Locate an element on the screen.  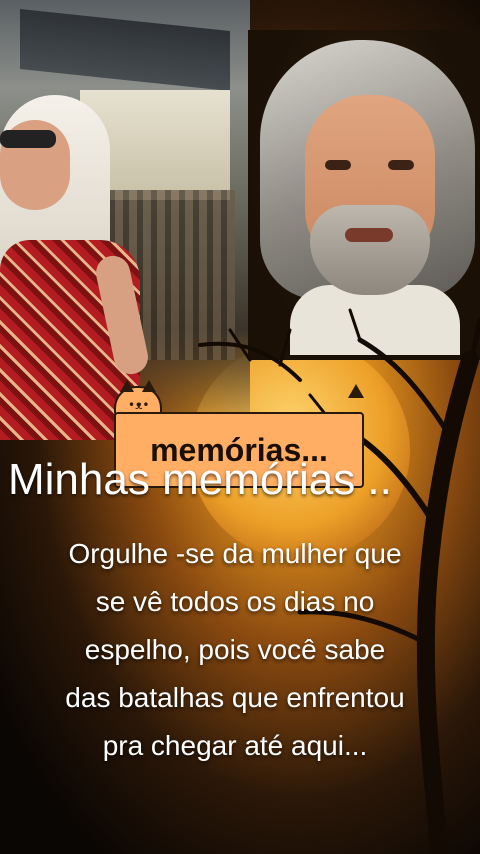
caption-line: Orgulhe -se da mulher que is located at coordinates (235, 553).